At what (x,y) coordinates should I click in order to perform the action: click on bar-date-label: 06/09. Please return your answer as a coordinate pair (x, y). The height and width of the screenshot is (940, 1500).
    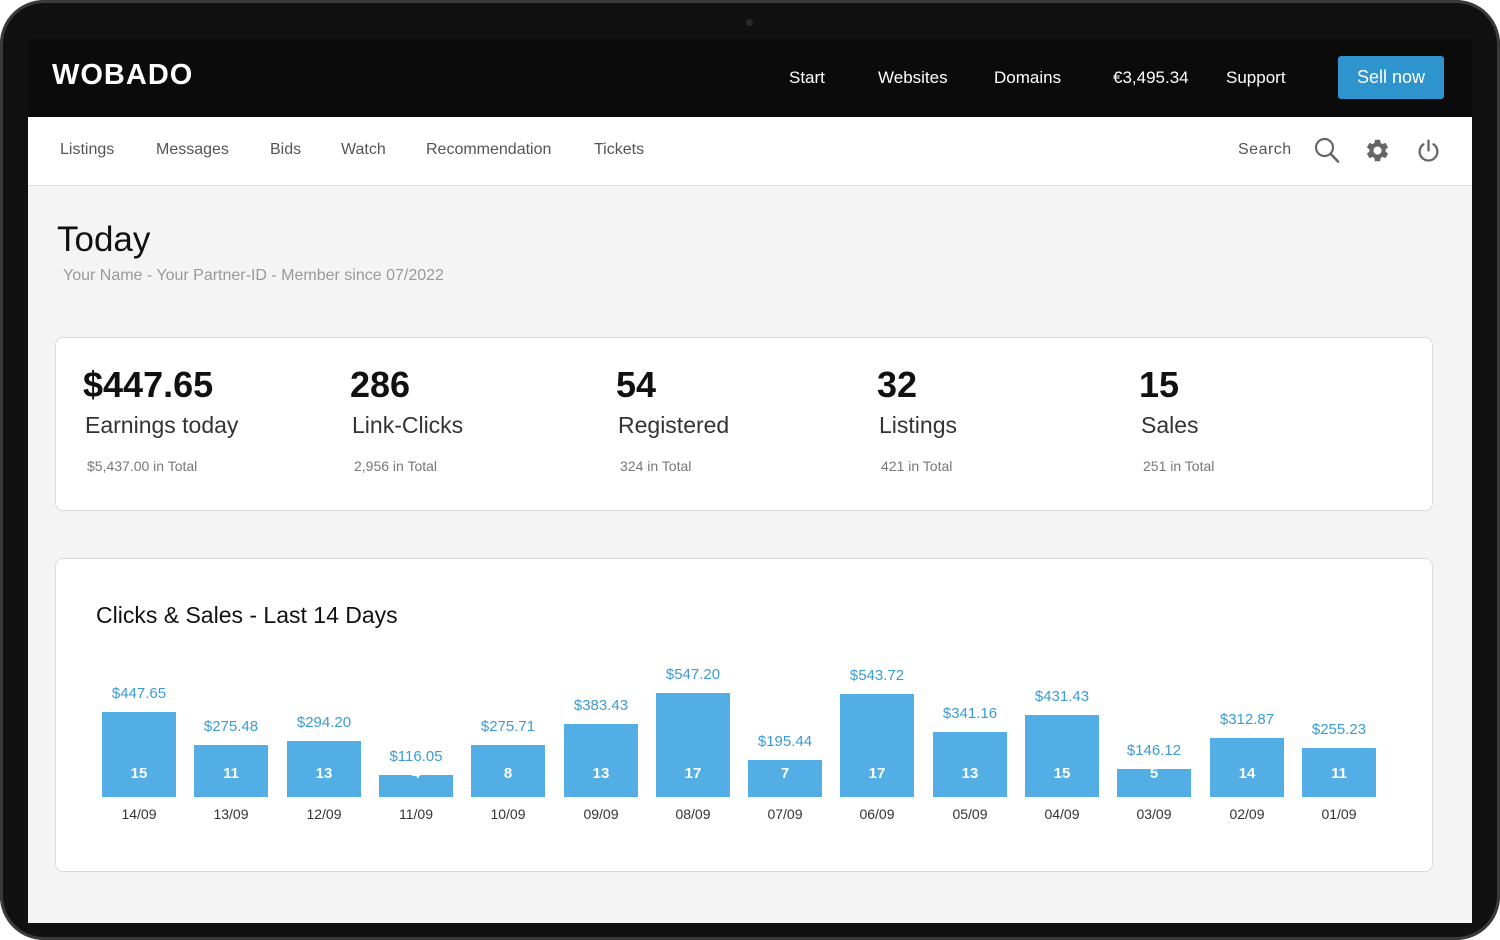
    Looking at the image, I should click on (877, 814).